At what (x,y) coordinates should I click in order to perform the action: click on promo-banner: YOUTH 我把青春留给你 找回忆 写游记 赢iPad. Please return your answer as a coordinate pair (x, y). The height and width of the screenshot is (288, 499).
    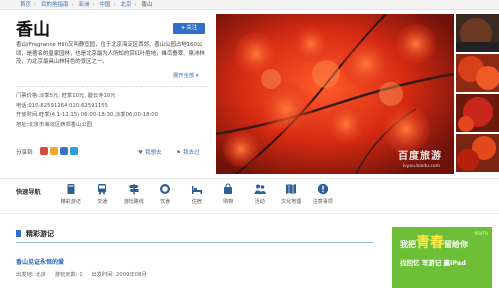
    Looking at the image, I should click on (442, 257).